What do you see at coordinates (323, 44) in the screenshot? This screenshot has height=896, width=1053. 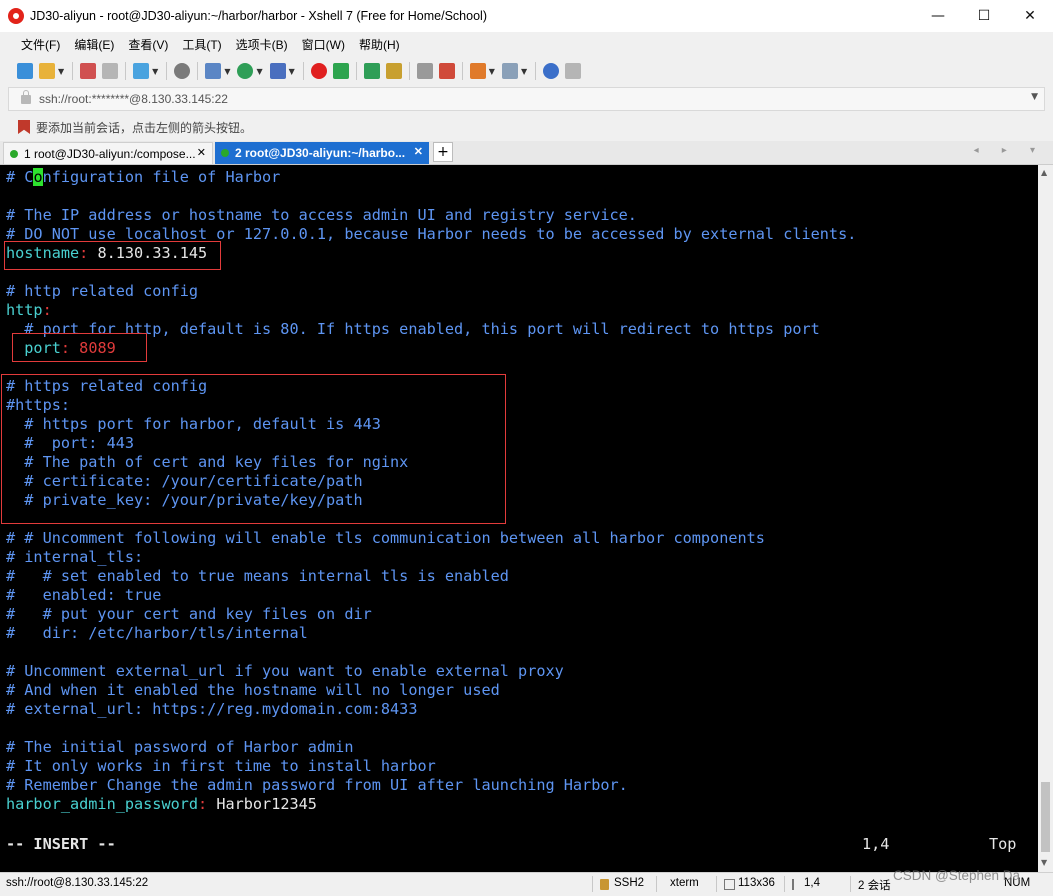 I see `menu-window: 窗口(W)` at bounding box center [323, 44].